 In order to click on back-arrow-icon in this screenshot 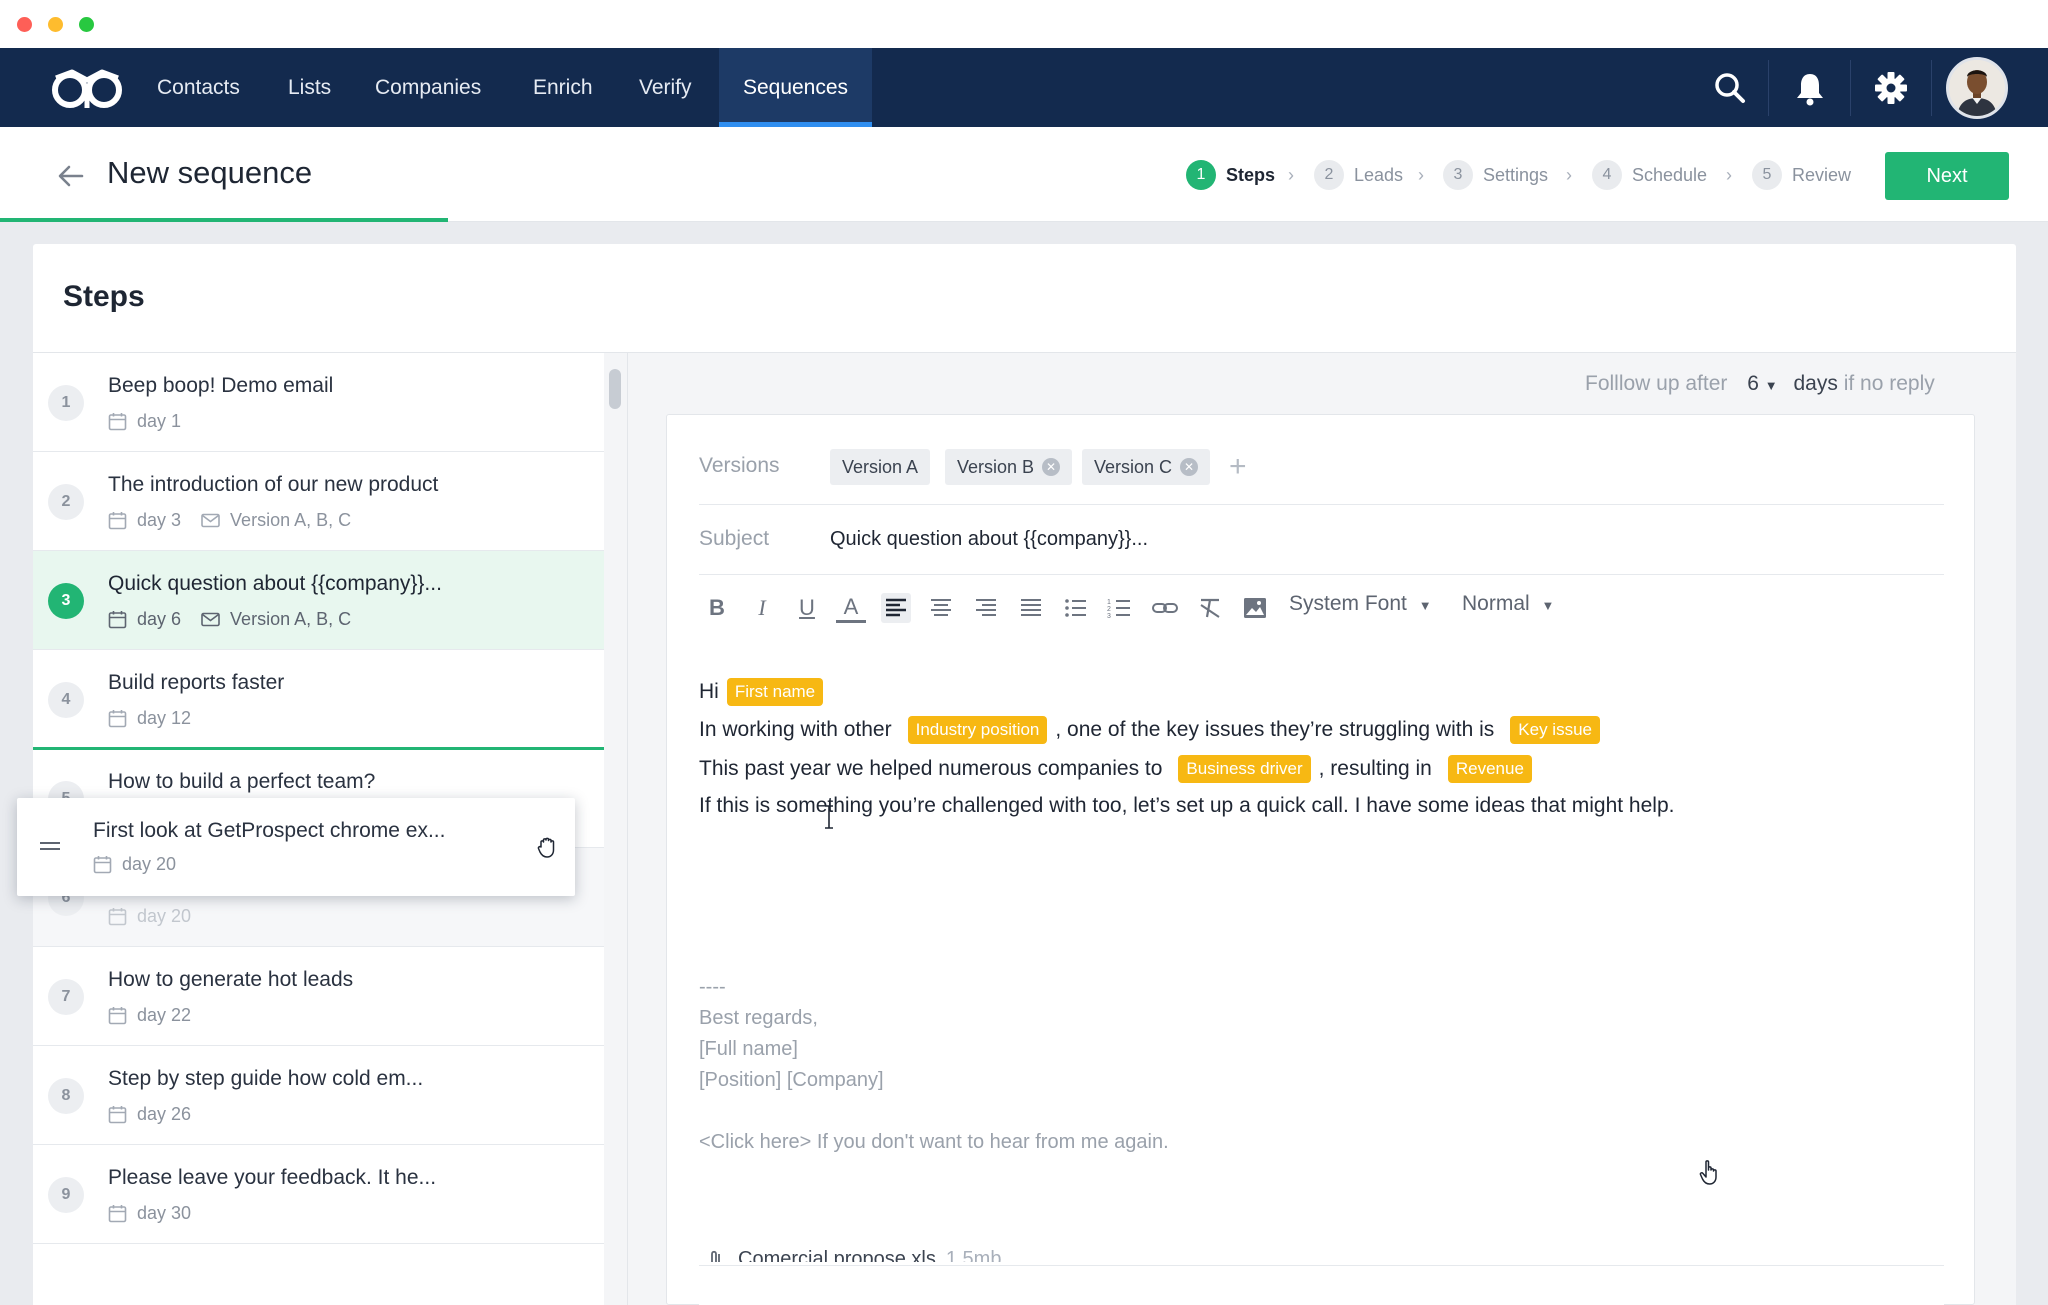, I will do `click(71, 176)`.